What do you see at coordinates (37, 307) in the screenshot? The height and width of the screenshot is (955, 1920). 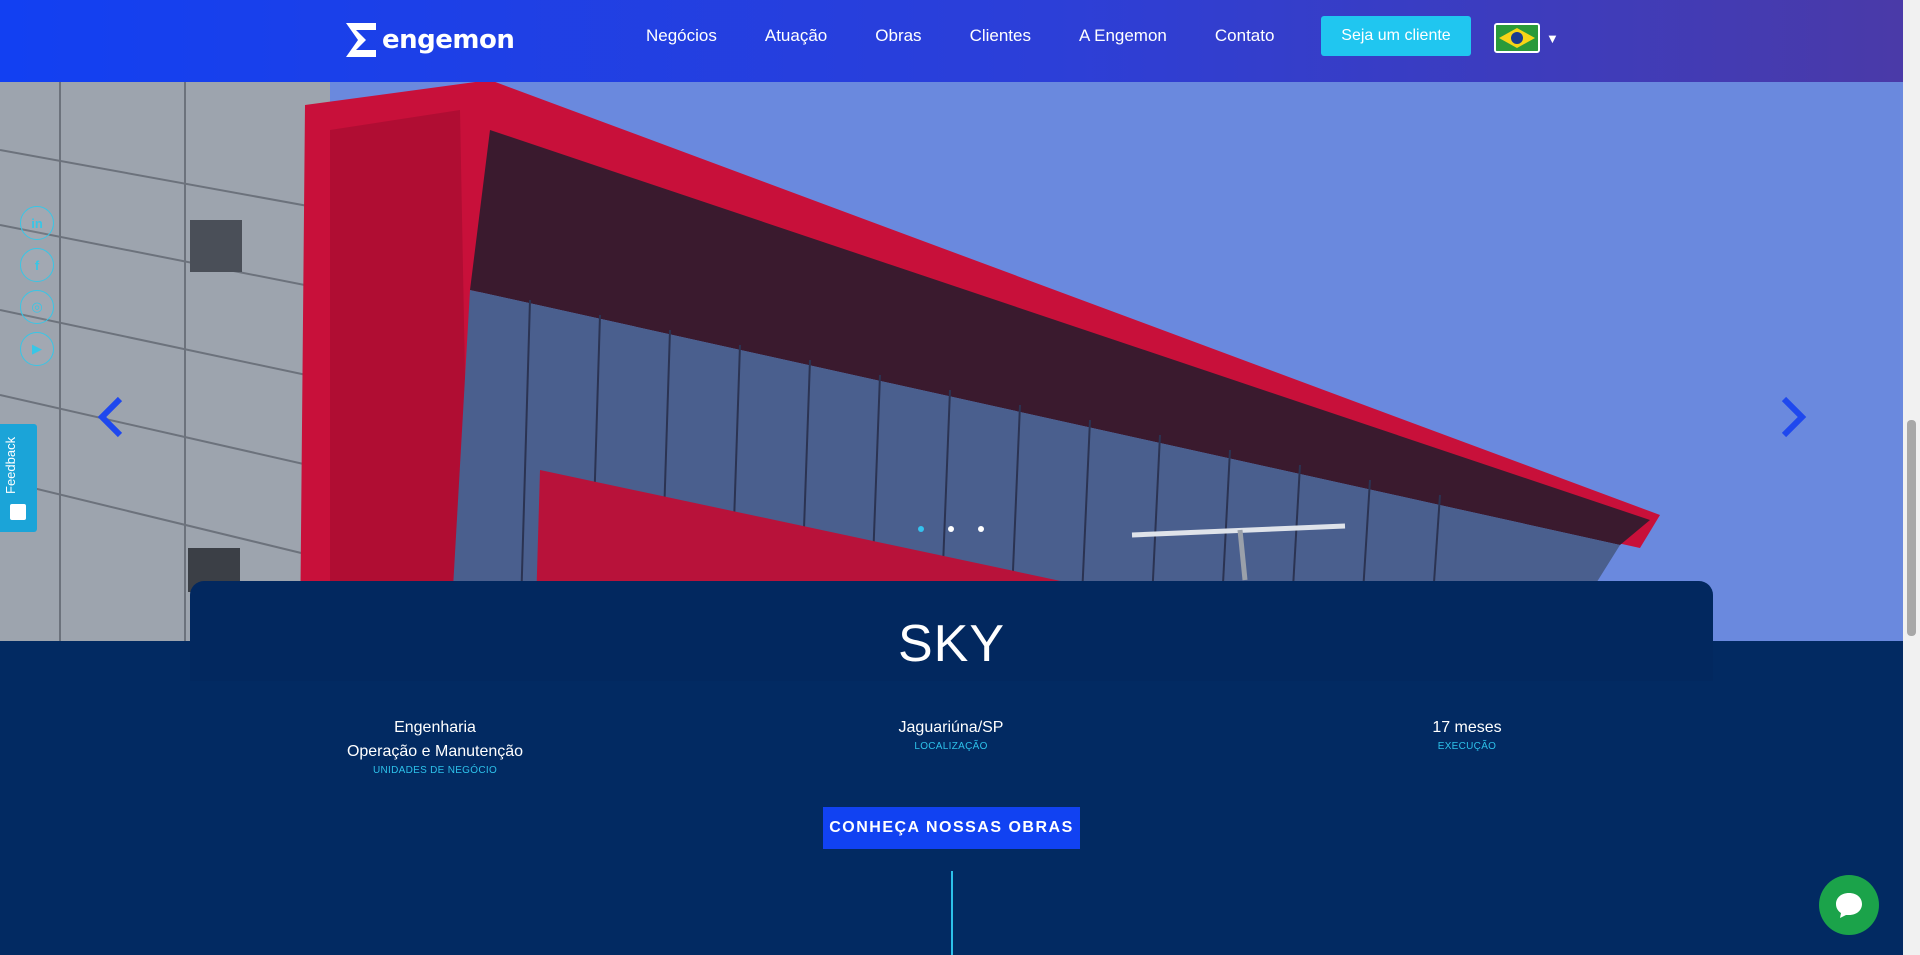 I see `instagram-icon: ◎` at bounding box center [37, 307].